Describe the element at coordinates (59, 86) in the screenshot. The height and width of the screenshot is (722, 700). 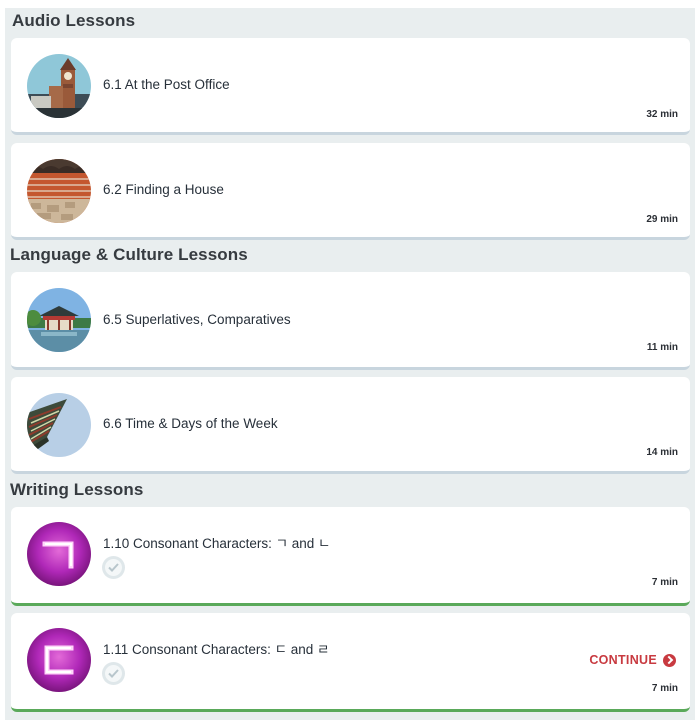
I see `clock-tower-thumbnail` at that location.